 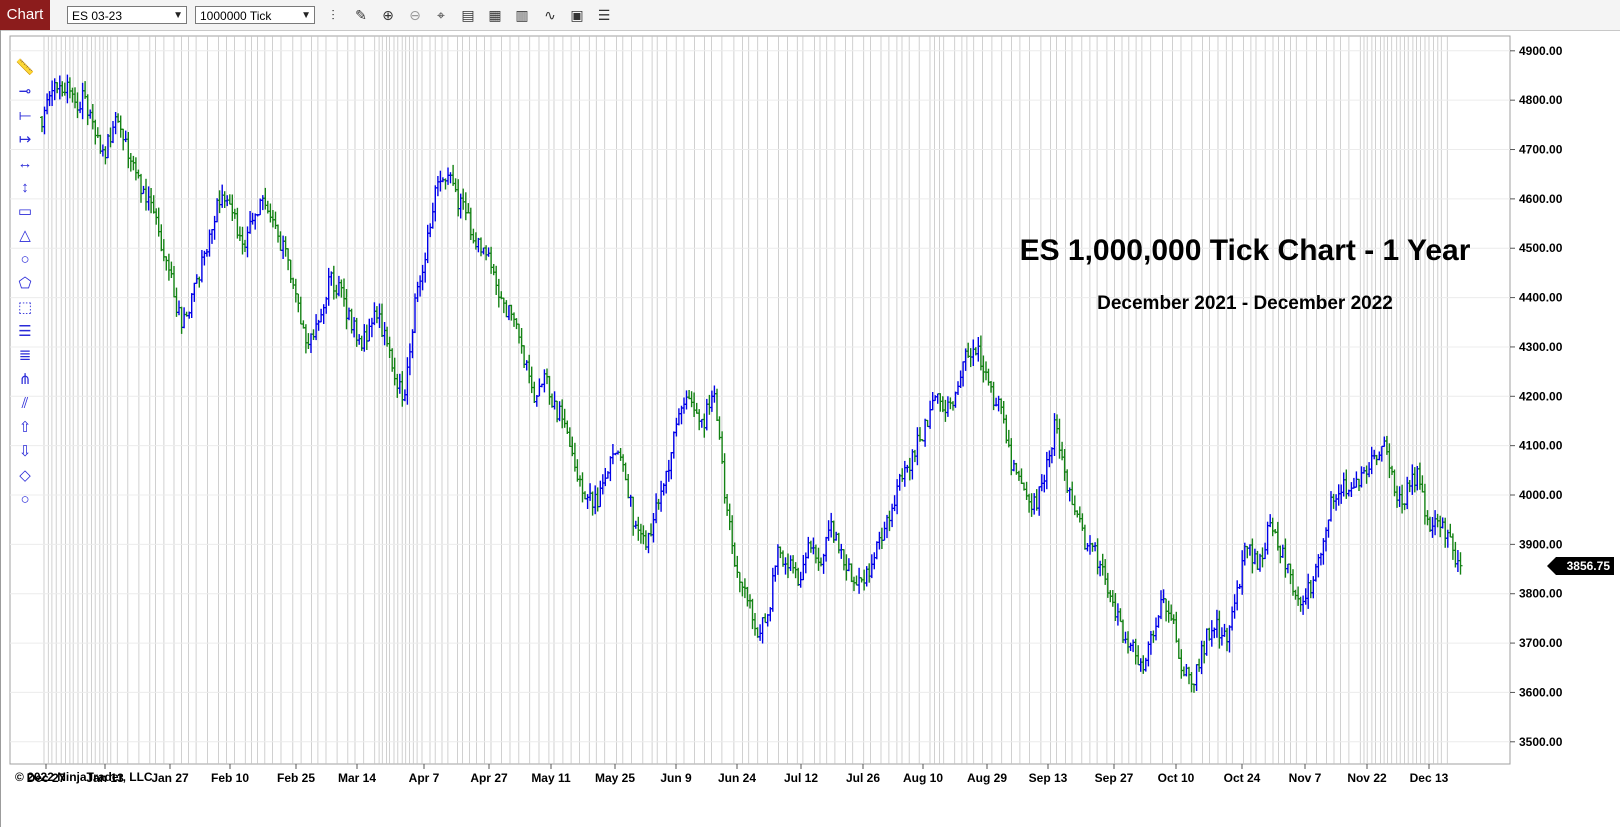 What do you see at coordinates (1541, 544) in the screenshot?
I see `y-tick-label: 3900.00` at bounding box center [1541, 544].